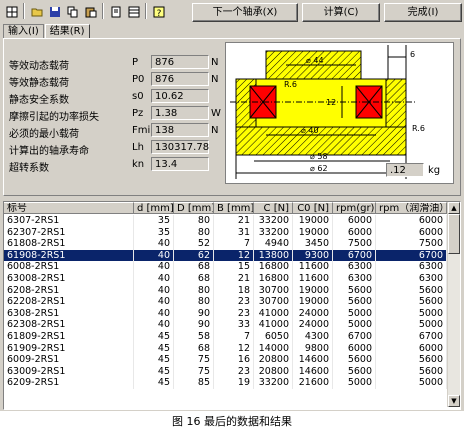  I want to click on scroll-up-icon: ▲, so click(454, 208).